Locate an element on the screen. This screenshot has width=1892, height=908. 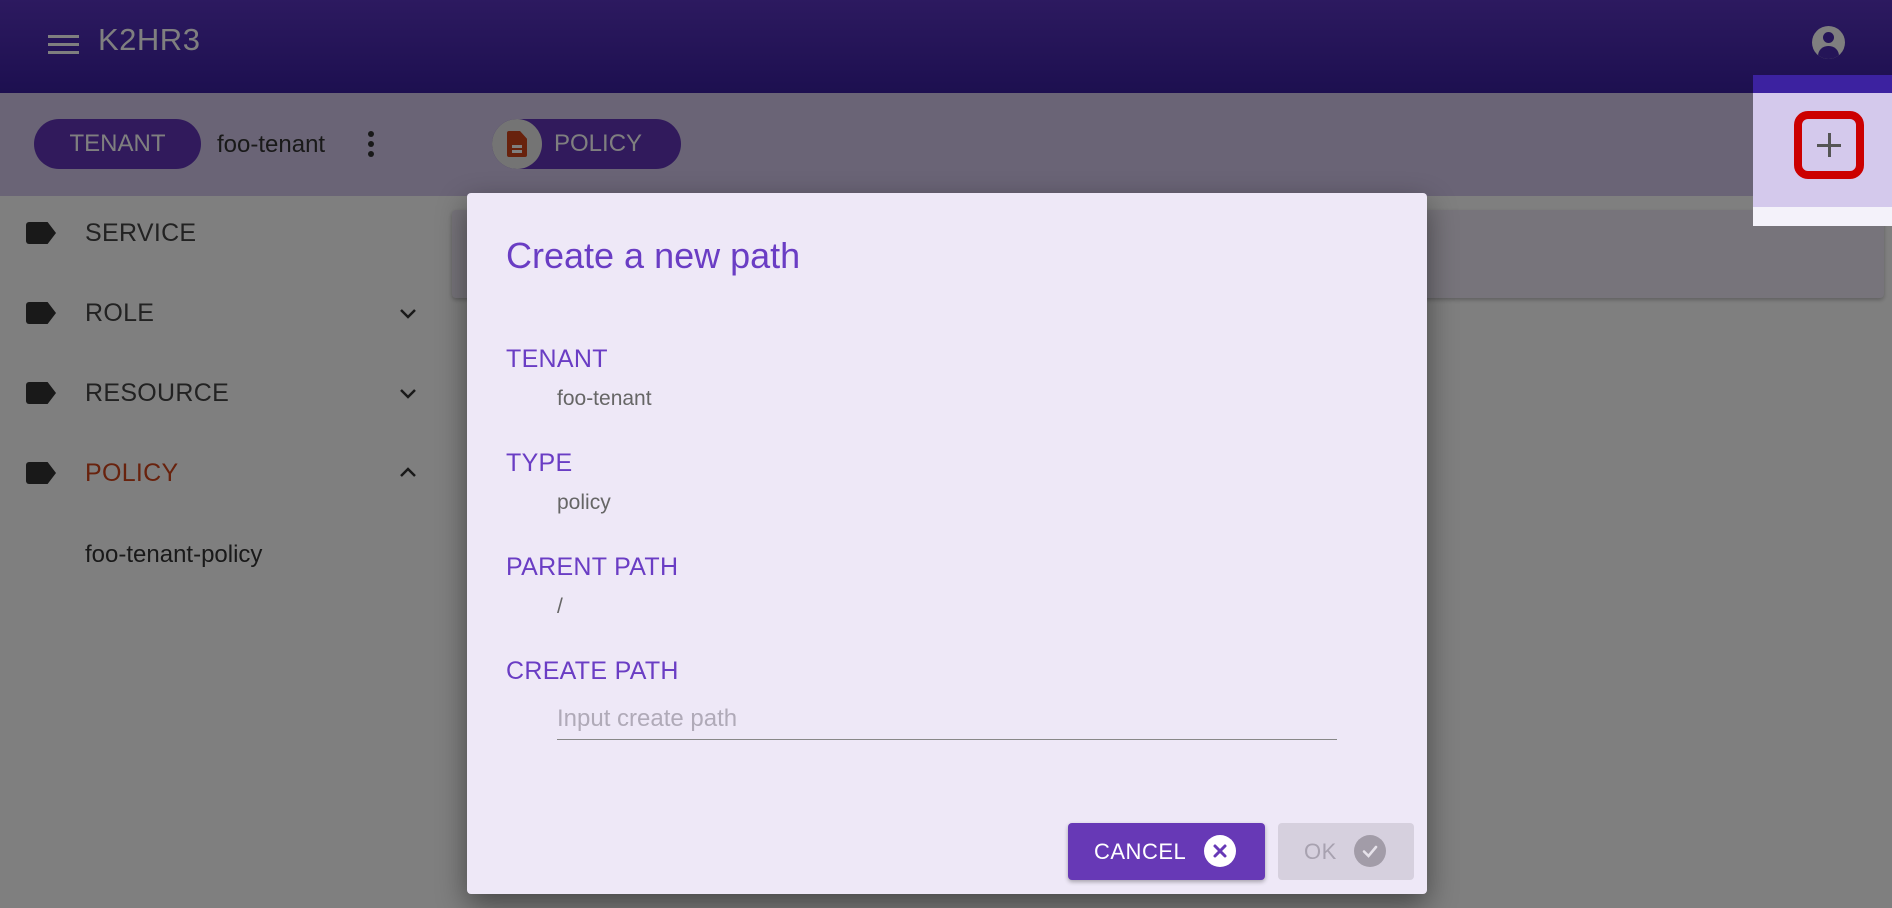
cancel-circle-icon is located at coordinates (1220, 851).